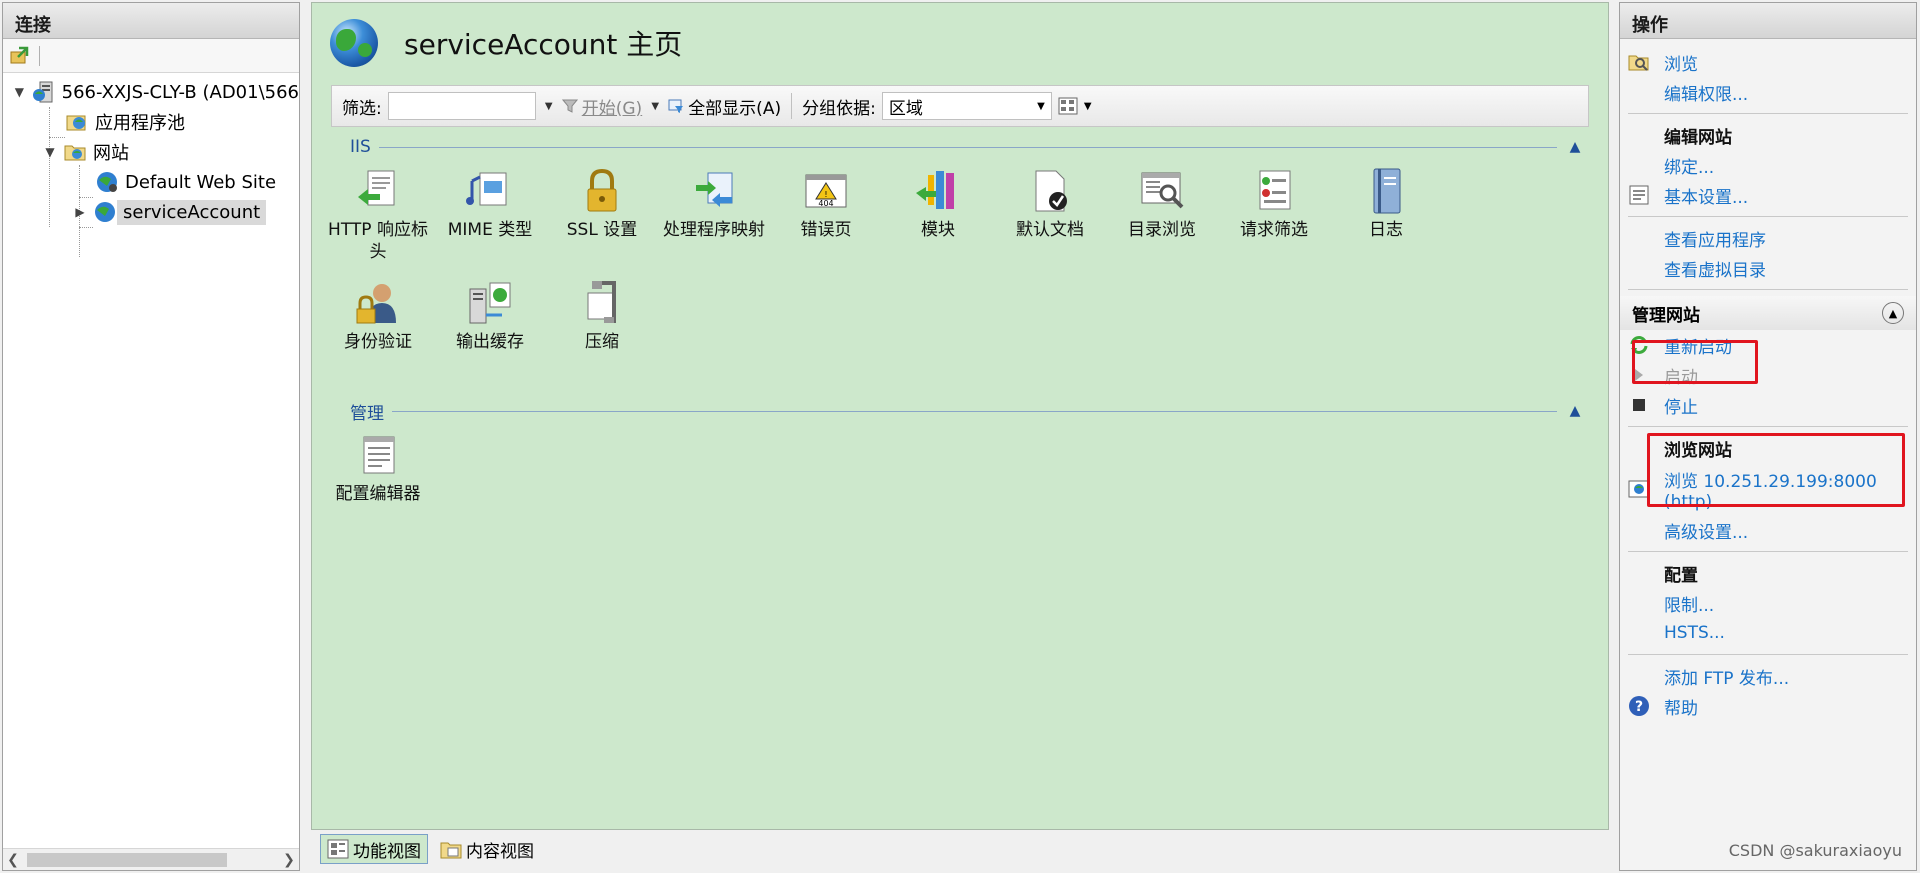  Describe the element at coordinates (967, 147) in the screenshot. I see `section-iis-header: IIS ▲` at that location.